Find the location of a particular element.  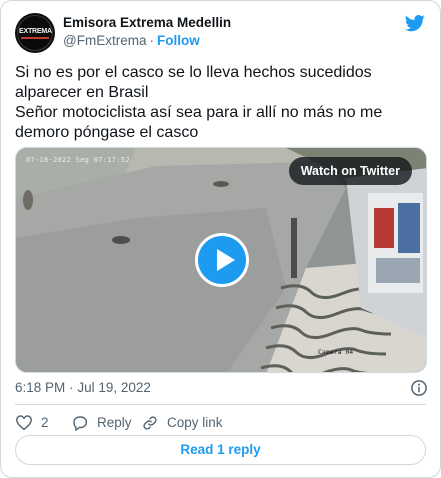

author-display-name: Emisora Extrema Medellin is located at coordinates (147, 22).